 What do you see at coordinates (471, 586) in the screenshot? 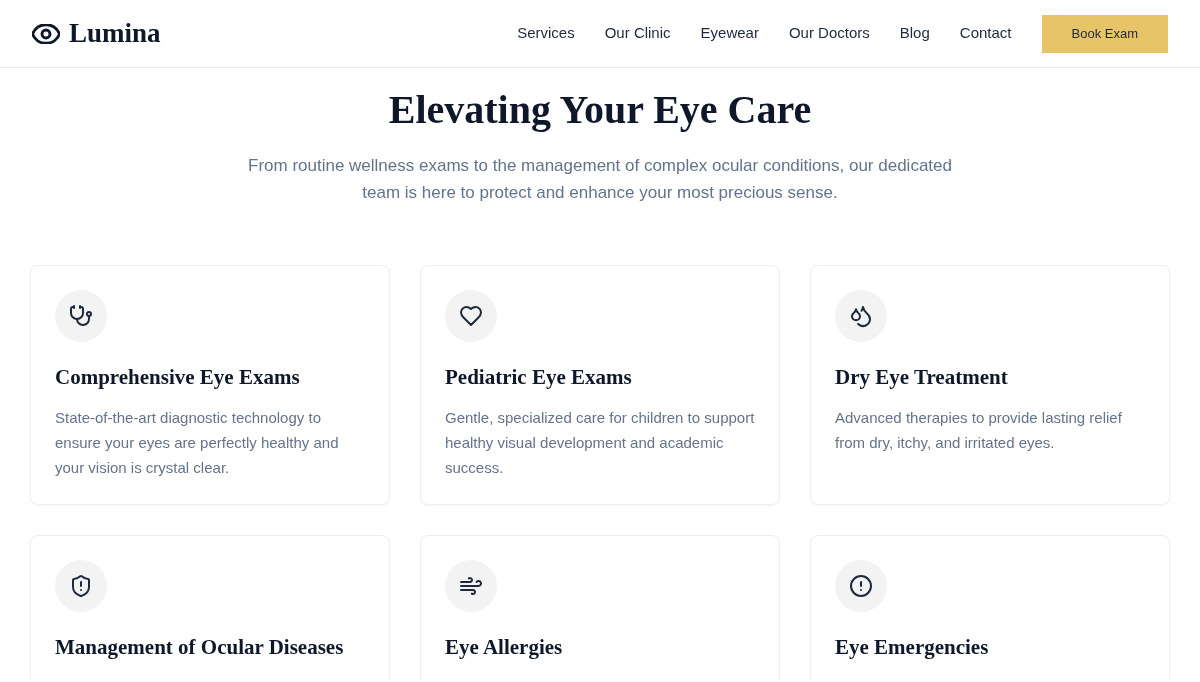
I see `wind-icon` at bounding box center [471, 586].